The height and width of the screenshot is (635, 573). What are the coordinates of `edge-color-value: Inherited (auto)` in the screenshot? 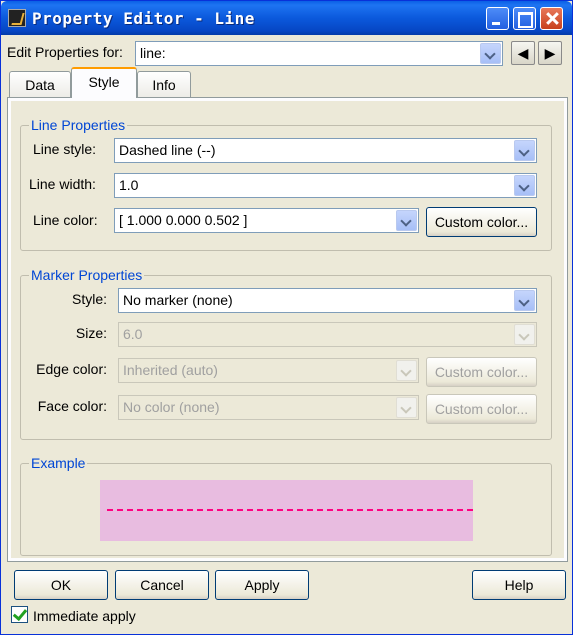 It's located at (170, 370).